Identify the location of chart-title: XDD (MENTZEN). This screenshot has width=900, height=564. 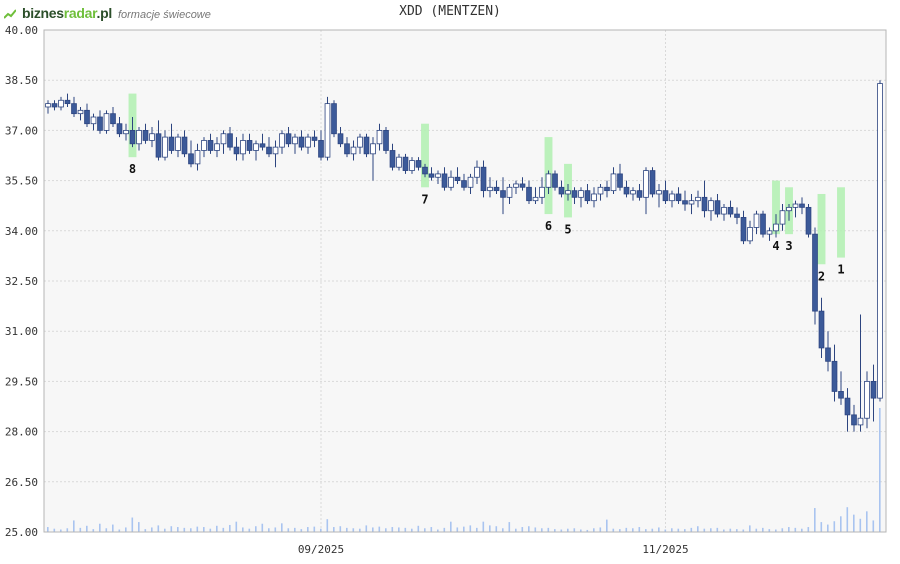
(450, 11).